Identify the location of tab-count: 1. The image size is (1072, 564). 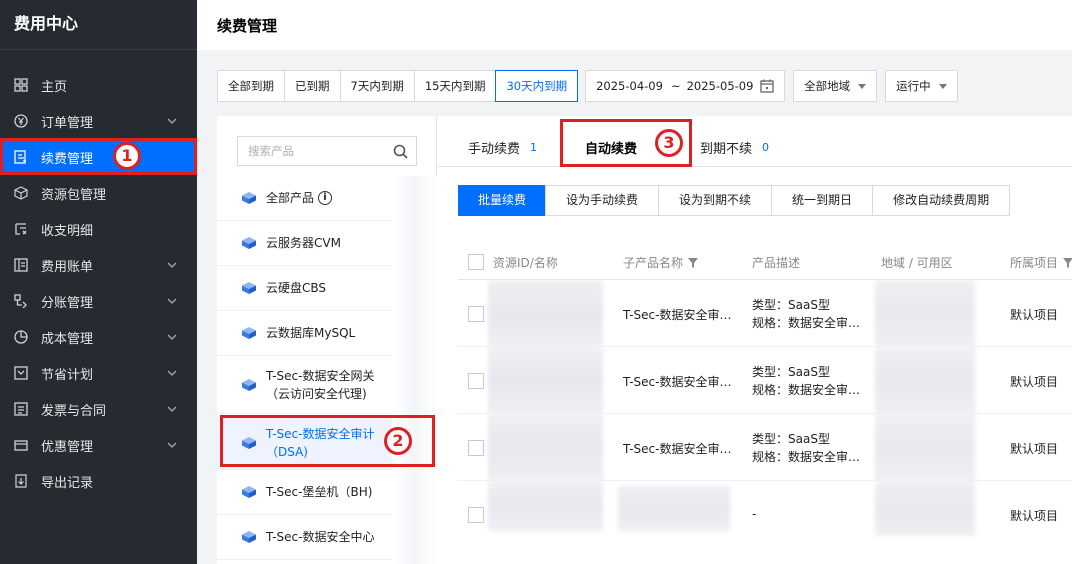
(534, 147).